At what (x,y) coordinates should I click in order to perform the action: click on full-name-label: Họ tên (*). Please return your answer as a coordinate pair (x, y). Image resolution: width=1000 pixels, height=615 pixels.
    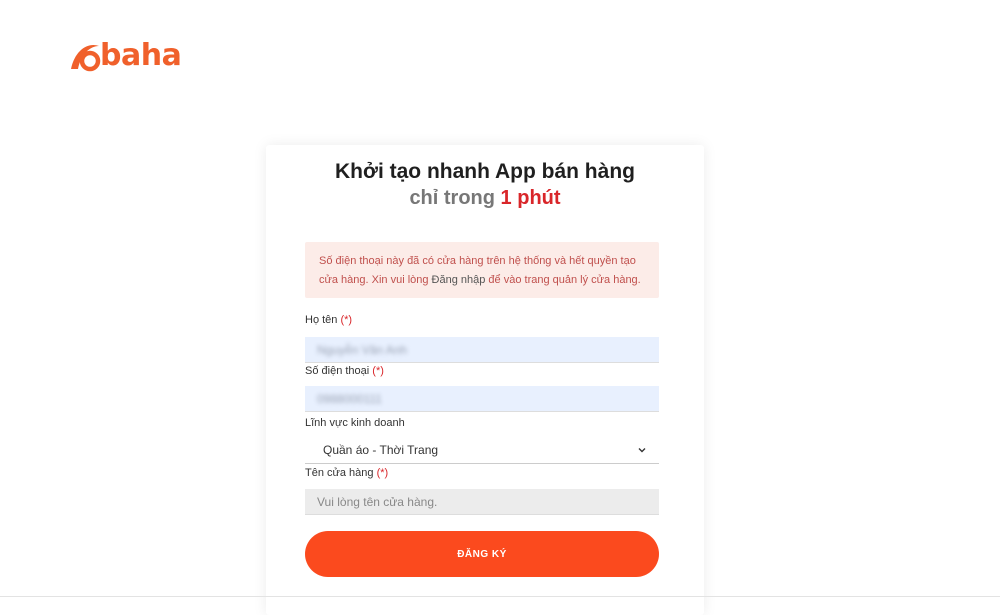
    Looking at the image, I should click on (328, 320).